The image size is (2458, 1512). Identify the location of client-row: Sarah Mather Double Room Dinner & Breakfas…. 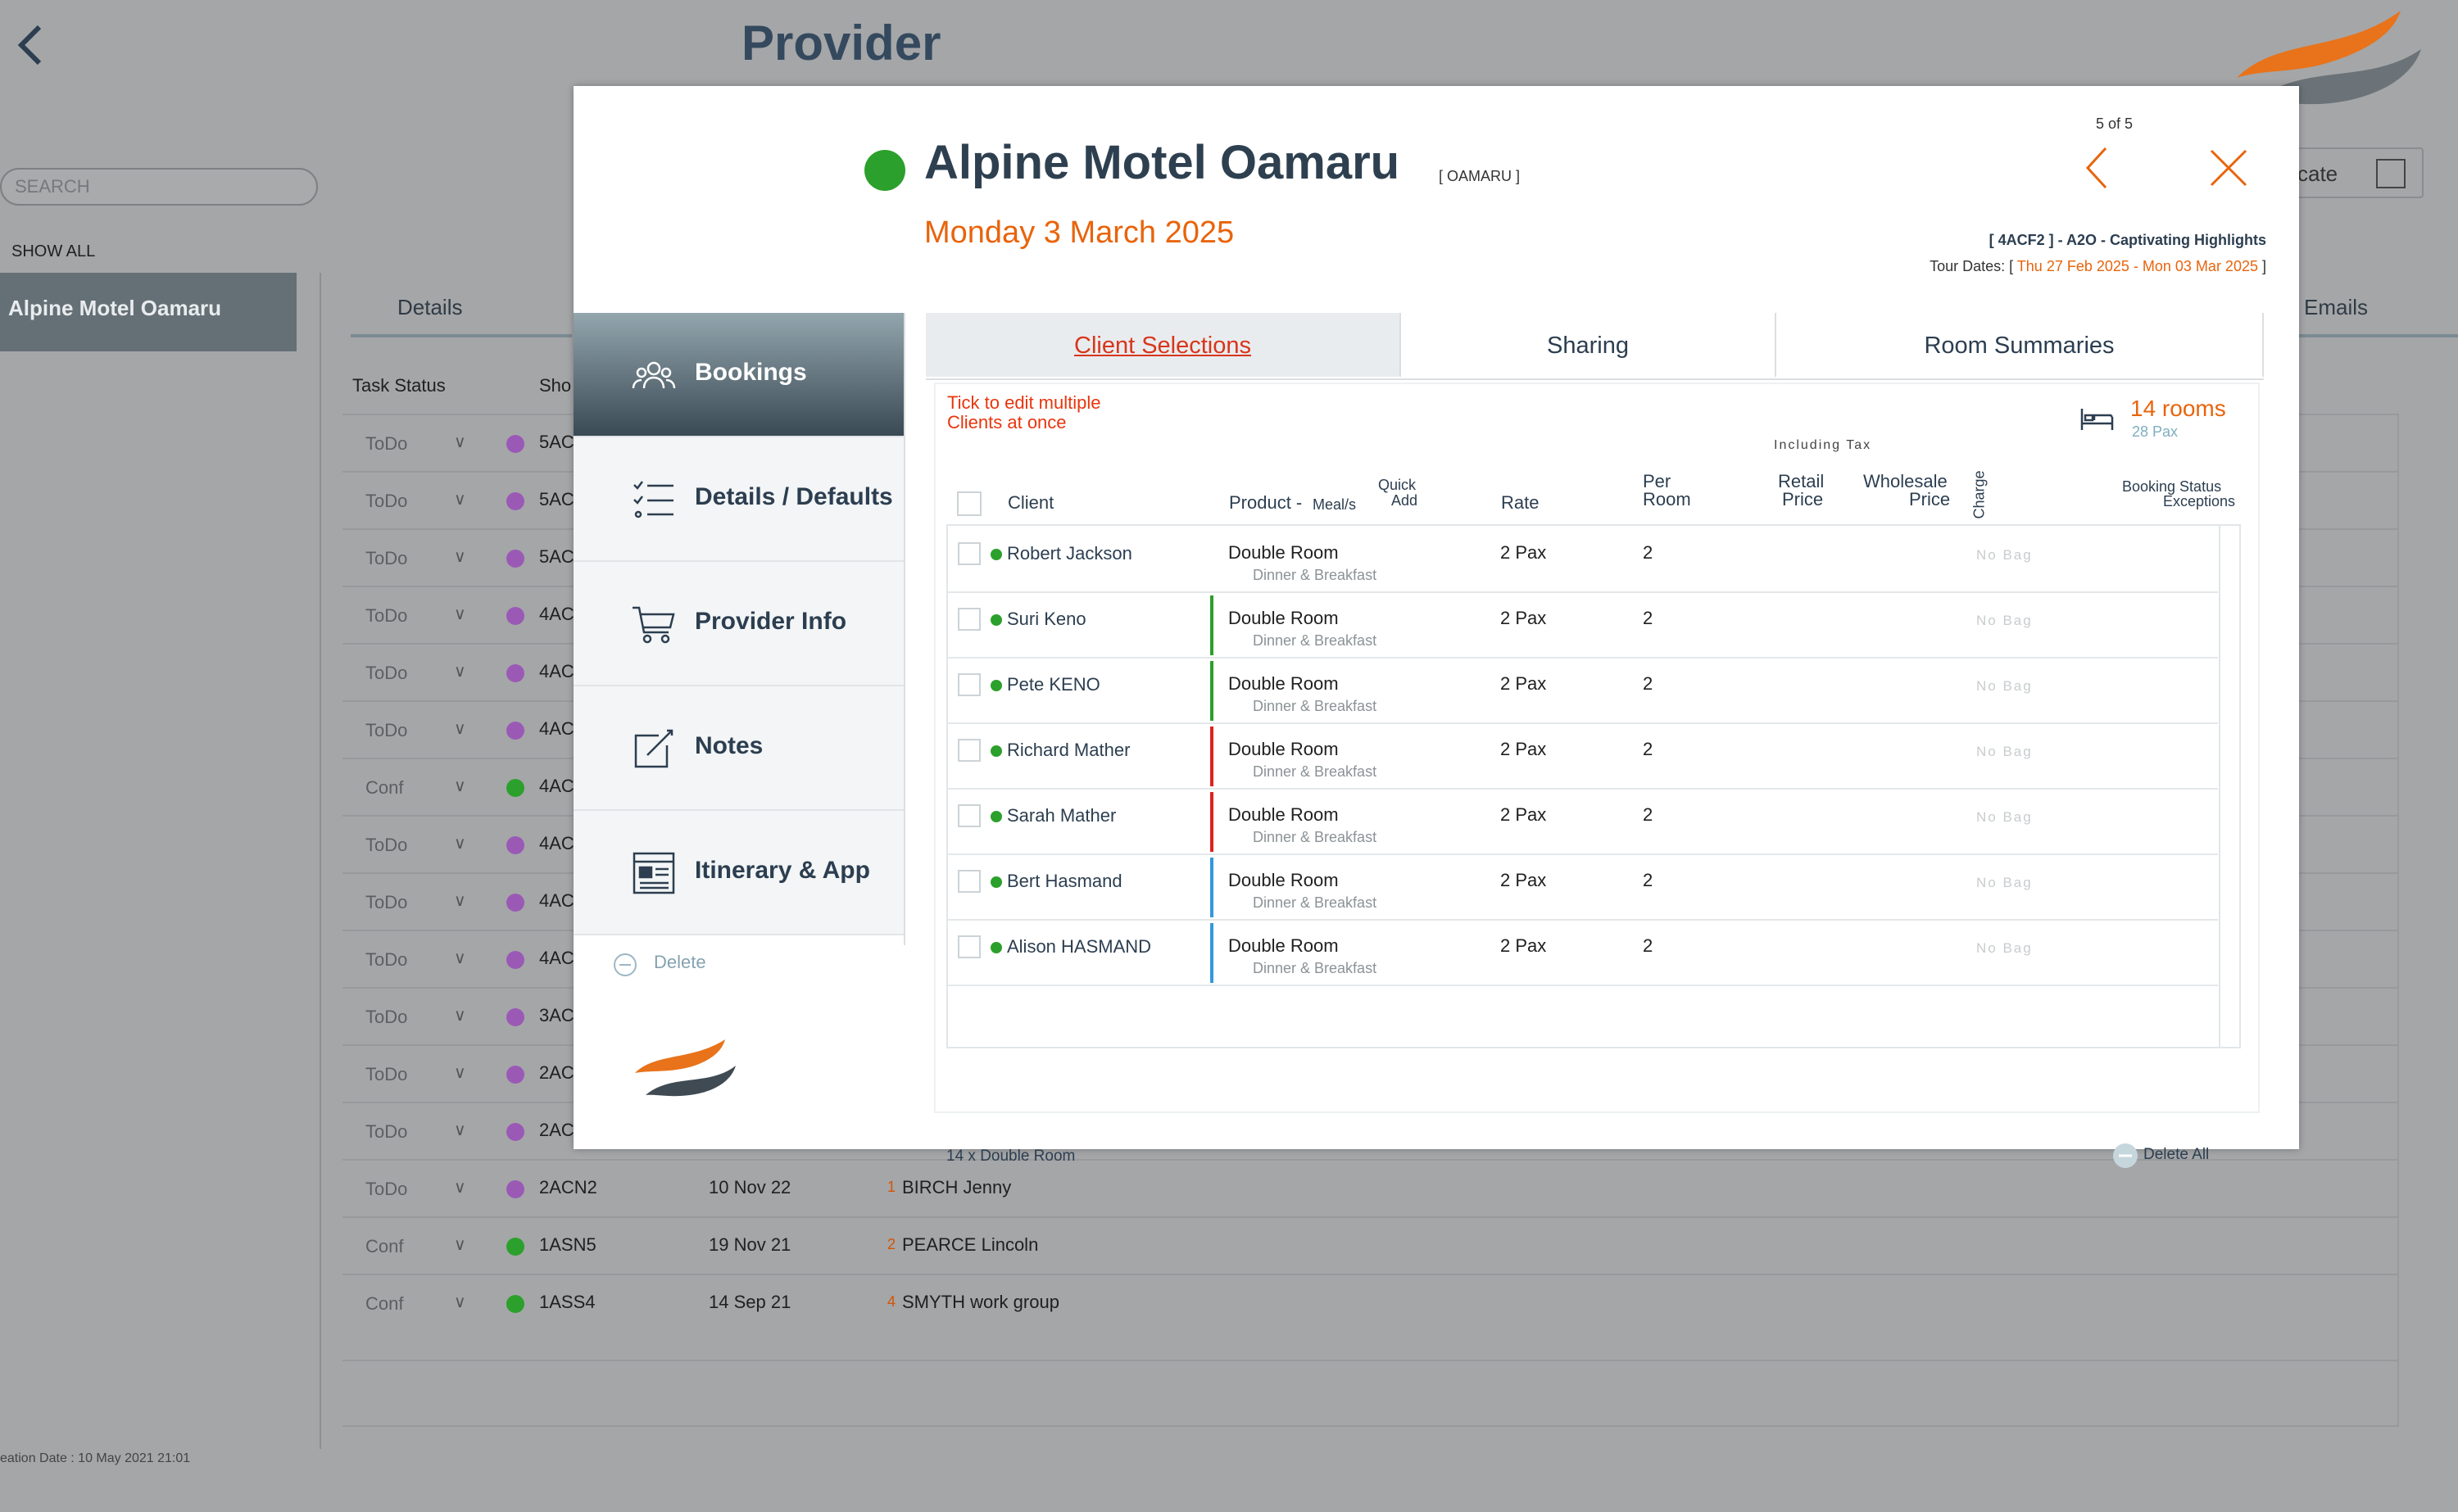
(1583, 823).